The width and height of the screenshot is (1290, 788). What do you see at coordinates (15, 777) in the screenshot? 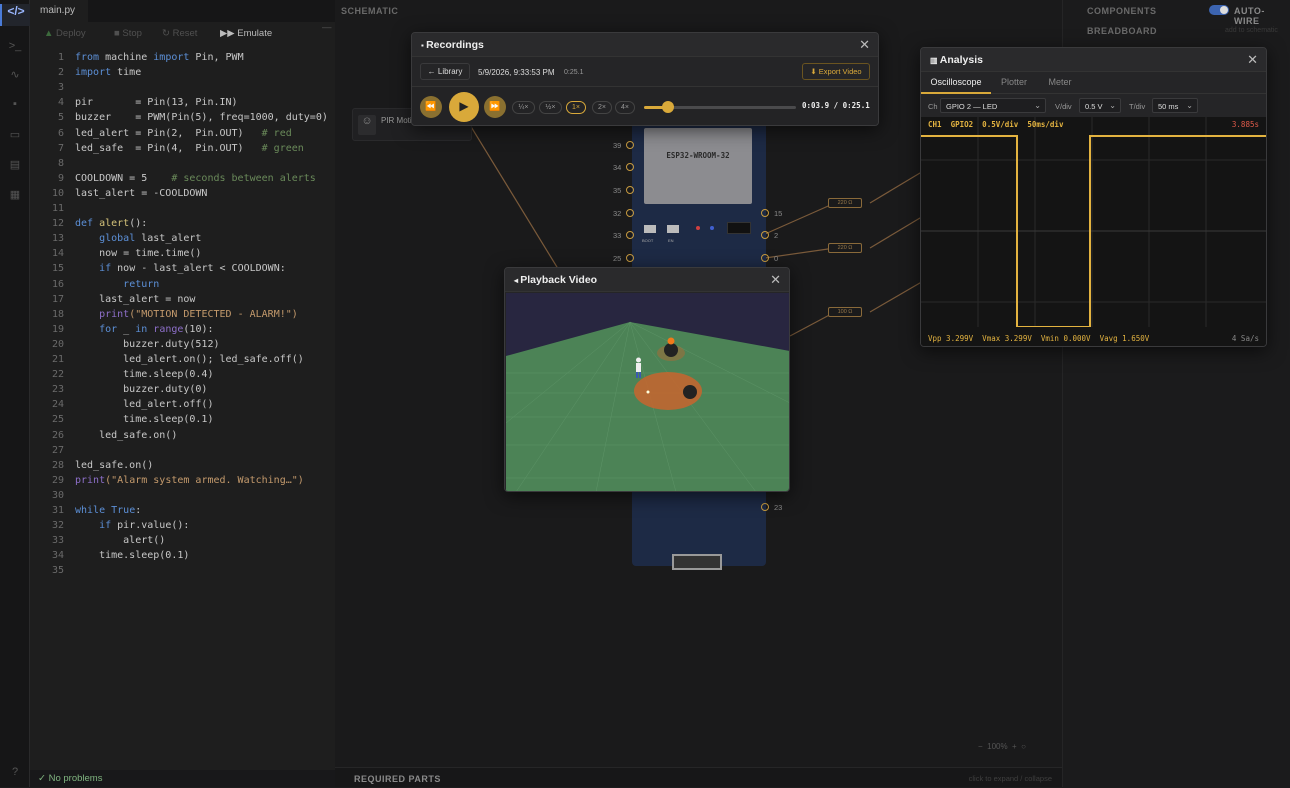
I see `help-icon: ?` at bounding box center [15, 777].